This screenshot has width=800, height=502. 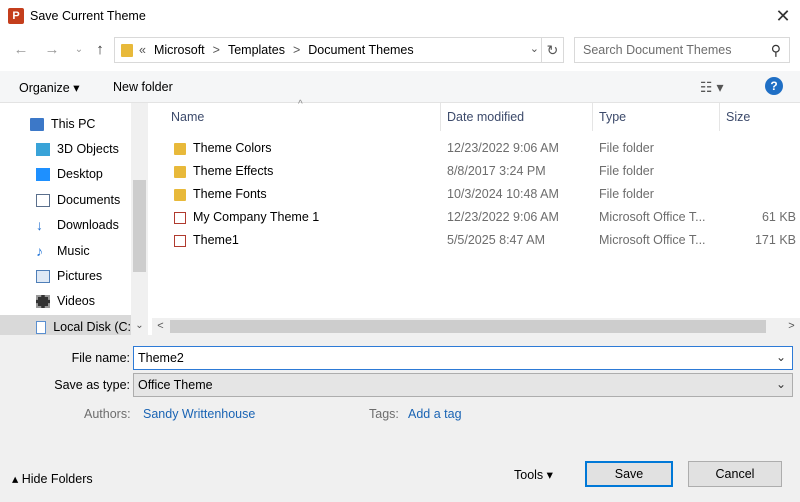 What do you see at coordinates (360, 50) in the screenshot?
I see `breadcrumb-document-themes: Document Themes` at bounding box center [360, 50].